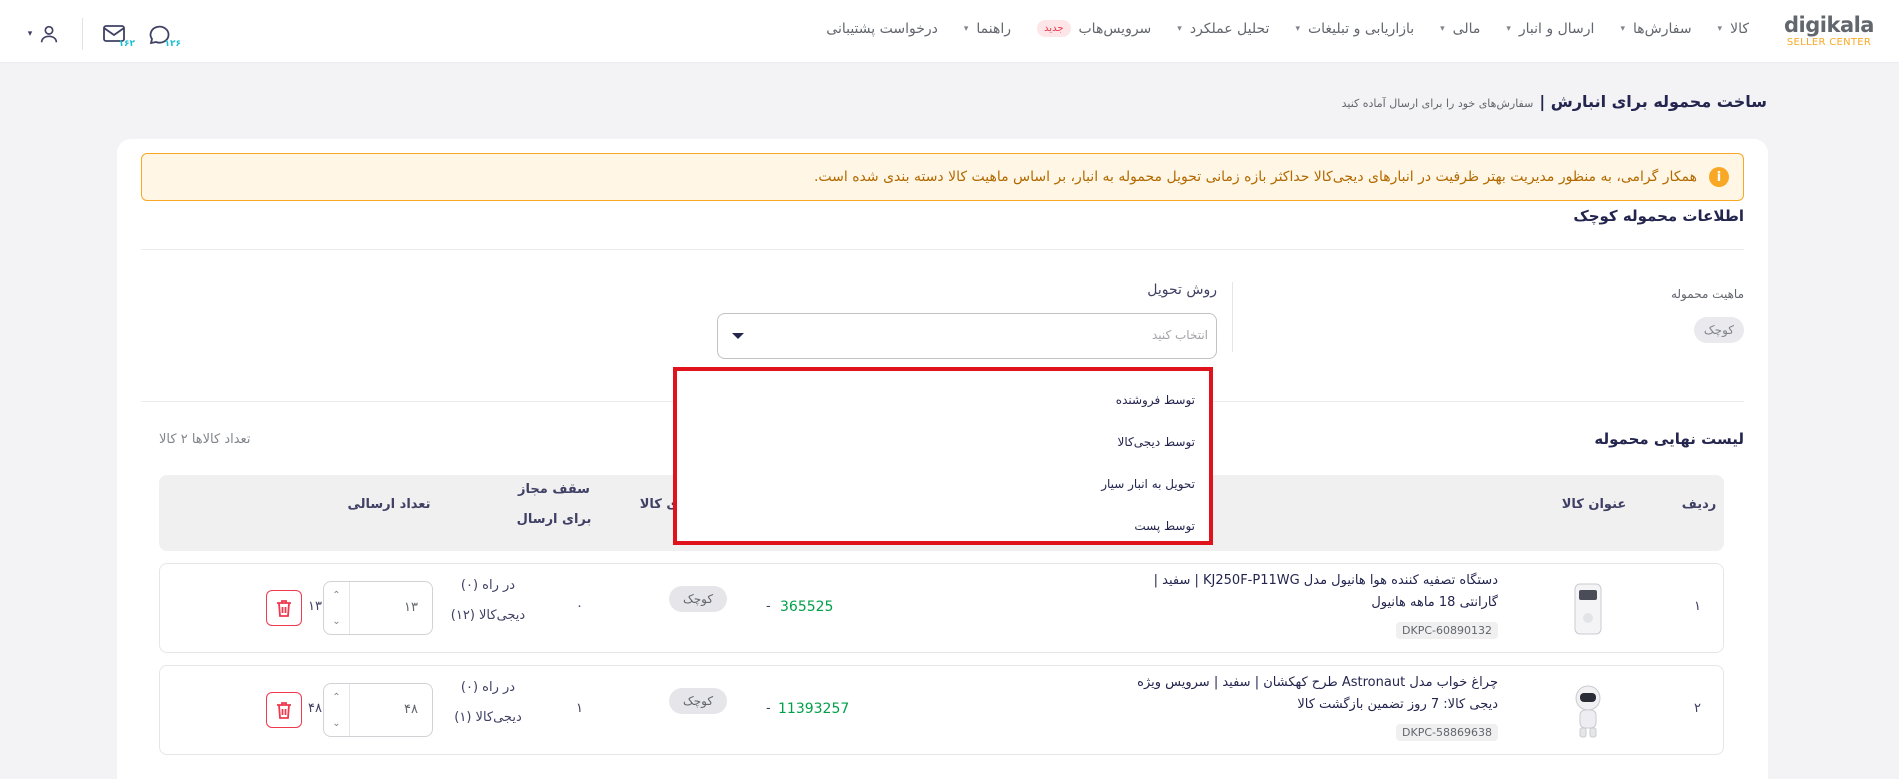  Describe the element at coordinates (1653, 101) in the screenshot. I see `page-title-main: ساخت محموله برای انبارش |` at that location.